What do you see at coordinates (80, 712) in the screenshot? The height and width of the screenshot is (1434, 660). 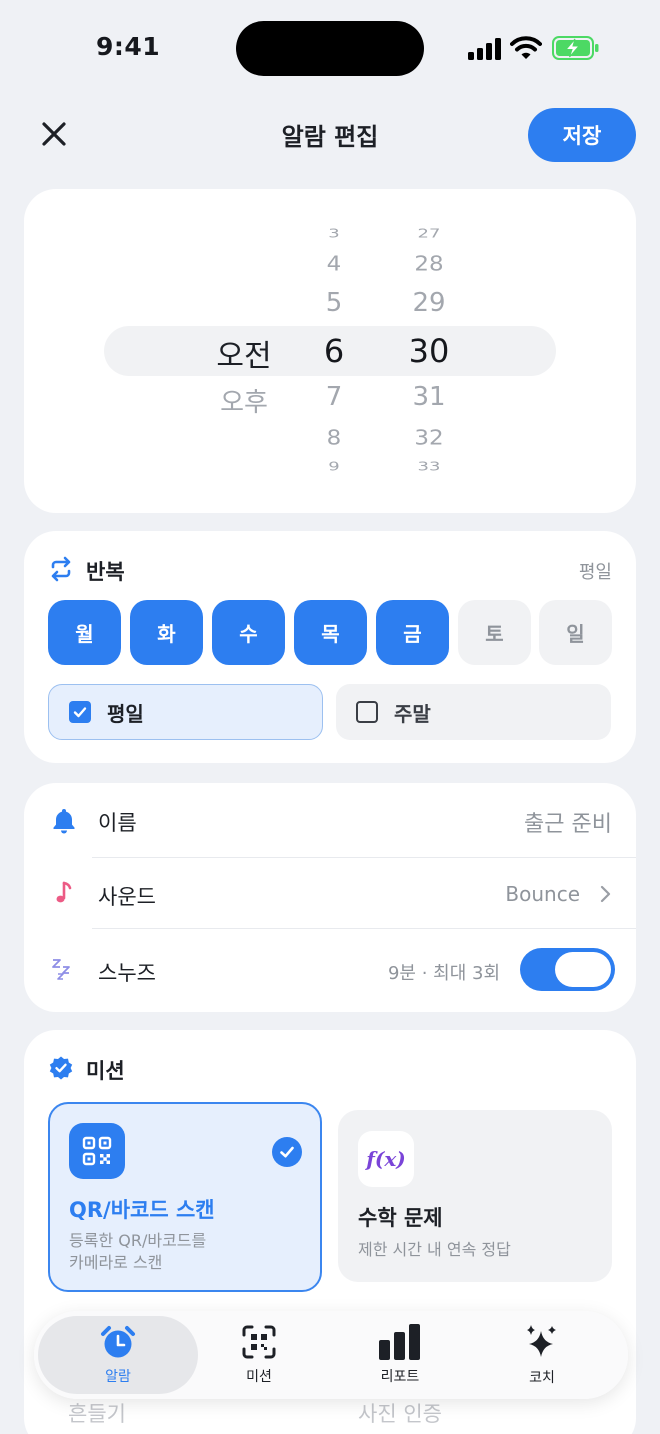 I see `checkbox-checked-icon` at bounding box center [80, 712].